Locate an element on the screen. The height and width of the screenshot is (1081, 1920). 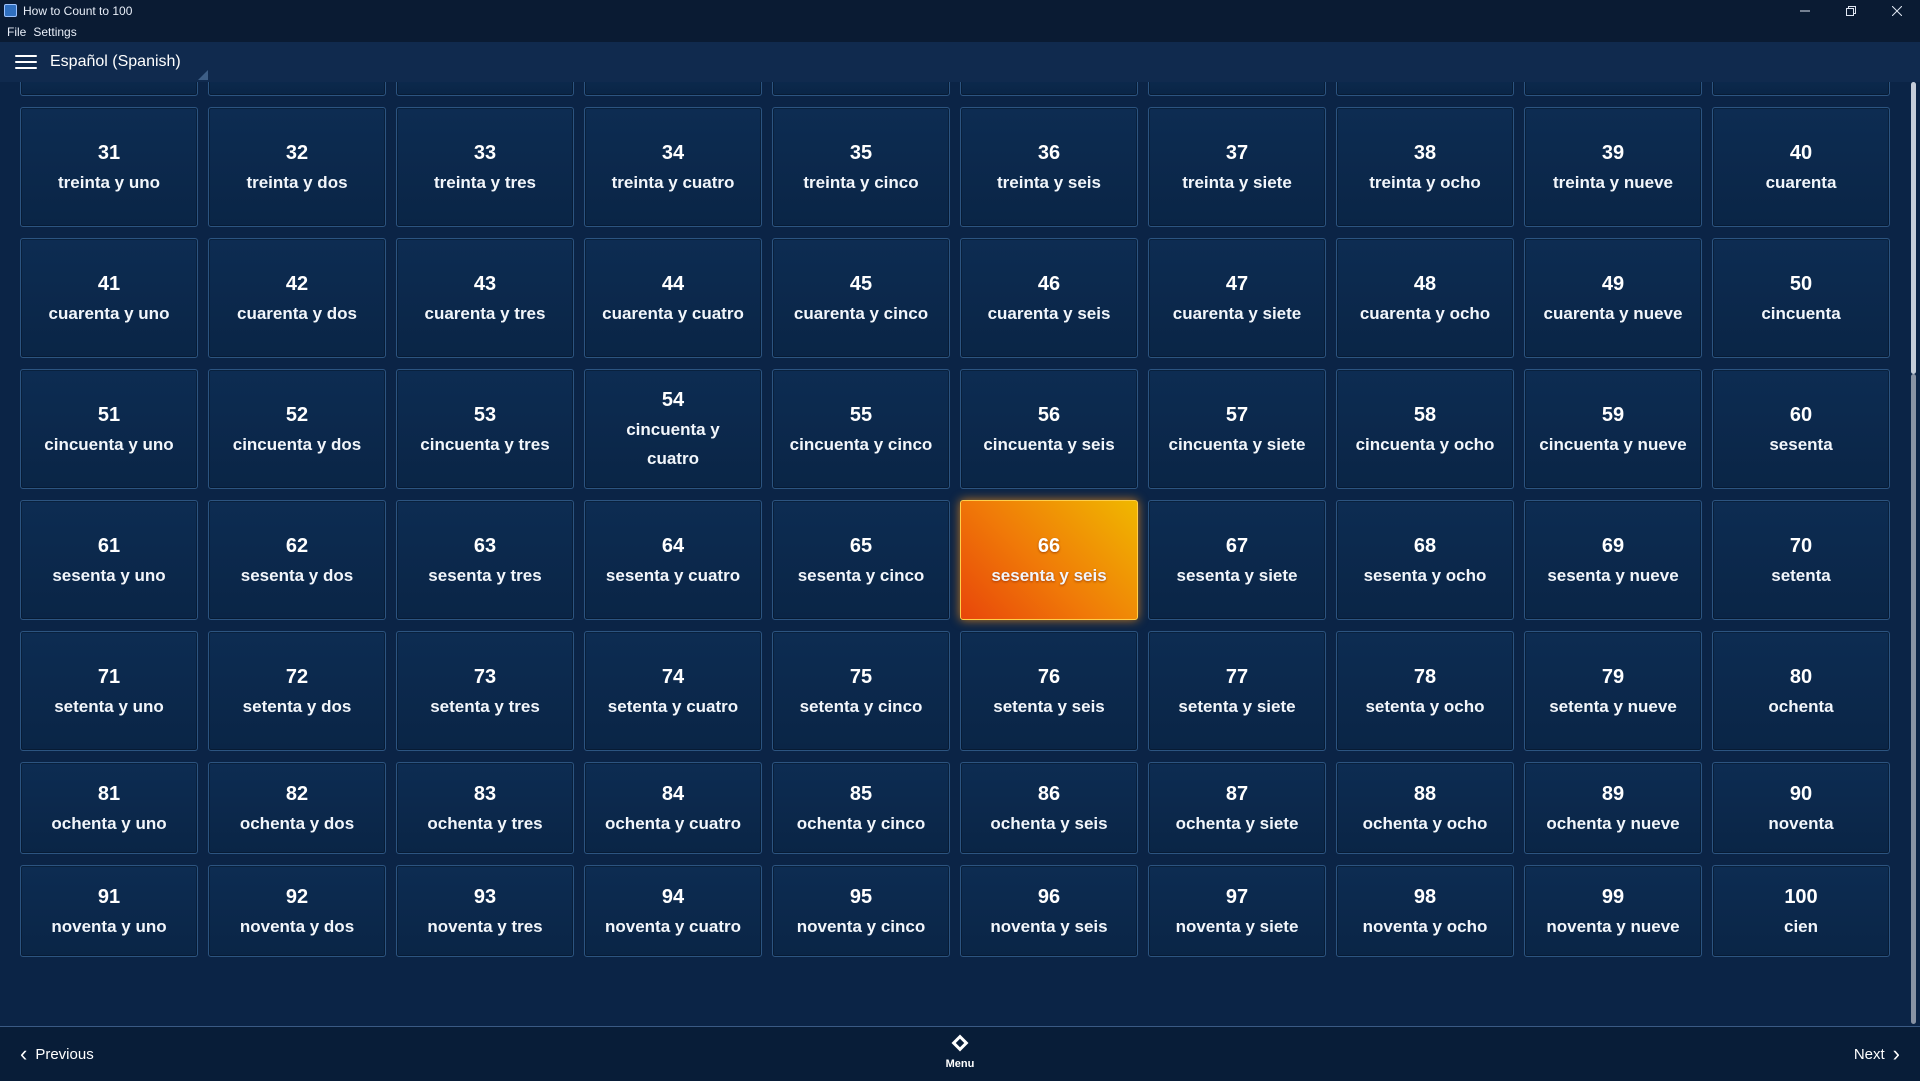
number-tile: 72 setenta y dos is located at coordinates (297, 691).